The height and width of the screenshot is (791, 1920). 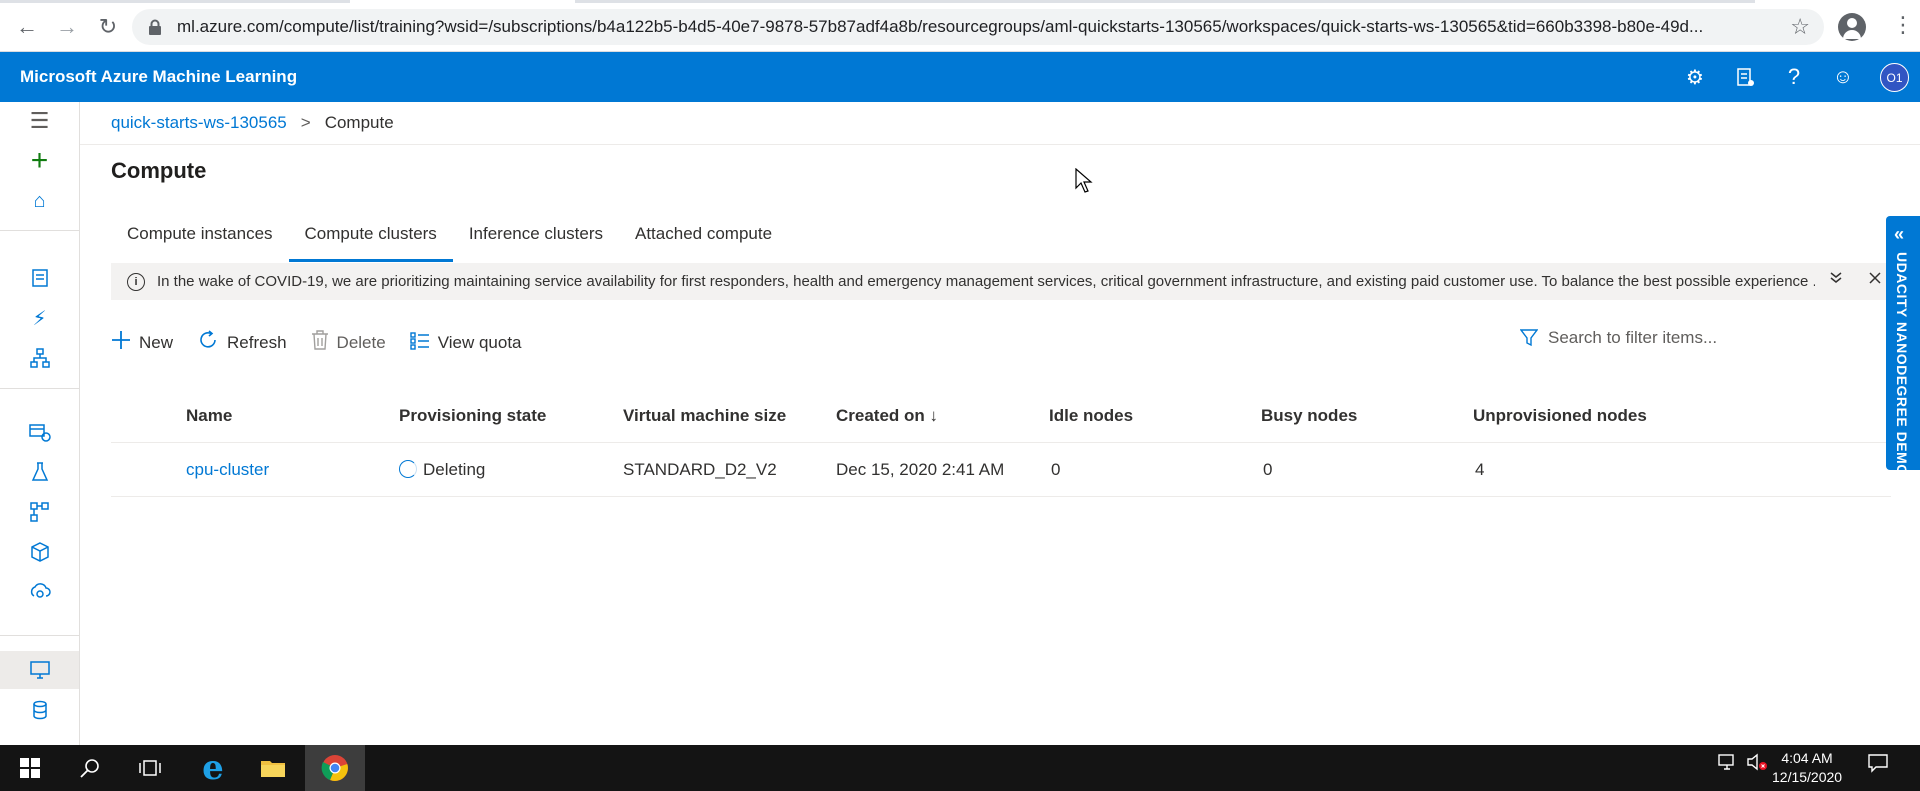 I want to click on list-icon, so click(x=419, y=343).